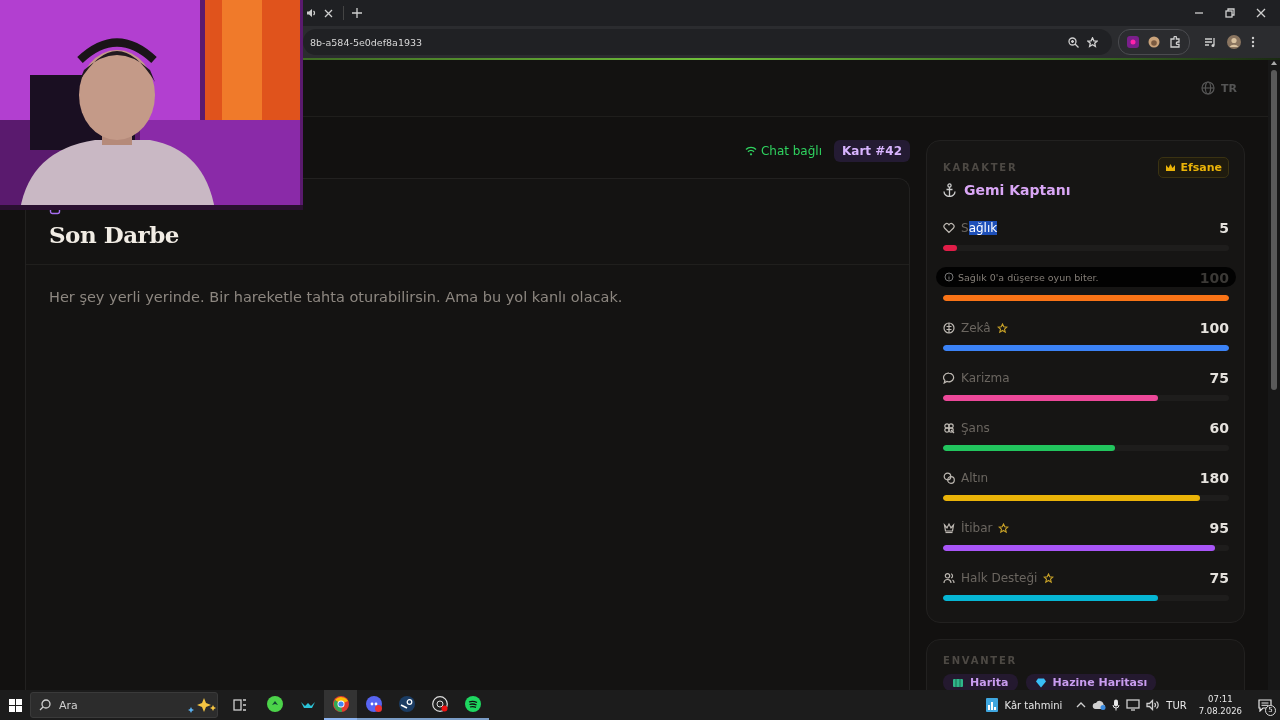  Describe the element at coordinates (311, 13) in the screenshot. I see `speaker-icon` at that location.